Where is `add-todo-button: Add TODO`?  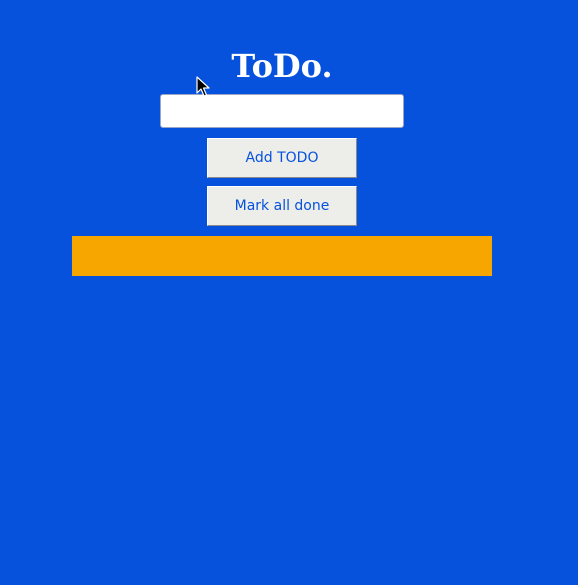 add-todo-button: Add TODO is located at coordinates (282, 158).